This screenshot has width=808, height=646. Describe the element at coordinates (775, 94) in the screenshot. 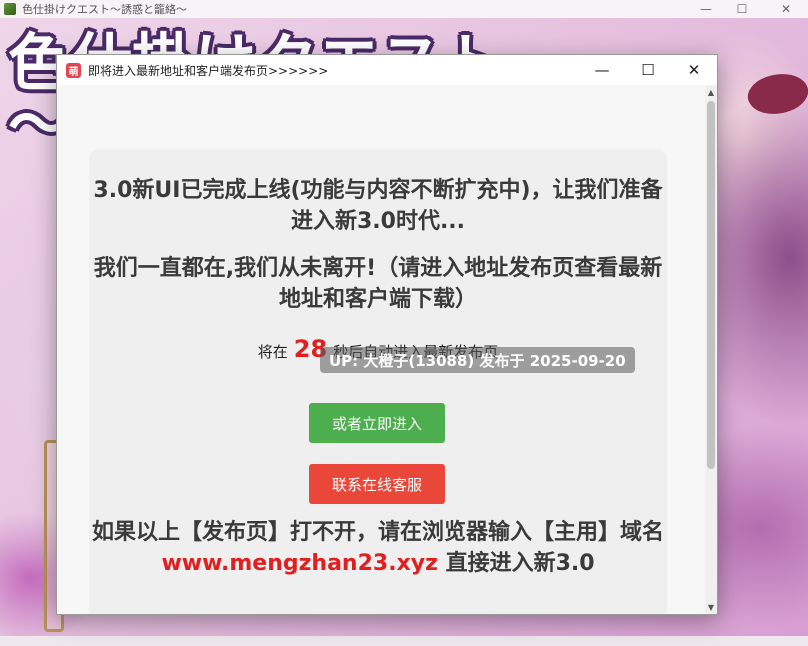

I see `character-horn-art` at that location.